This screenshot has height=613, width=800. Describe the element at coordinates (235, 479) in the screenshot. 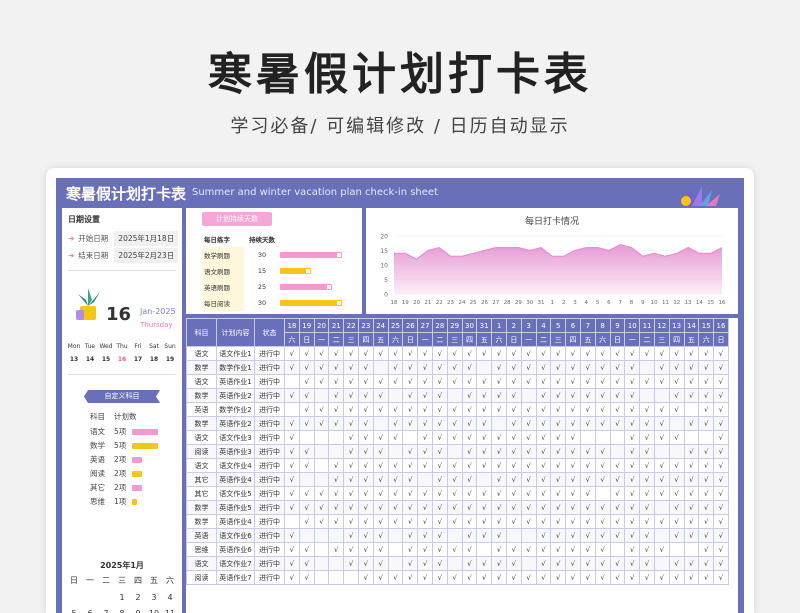

I see `plan-cell: 英语作业4` at that location.